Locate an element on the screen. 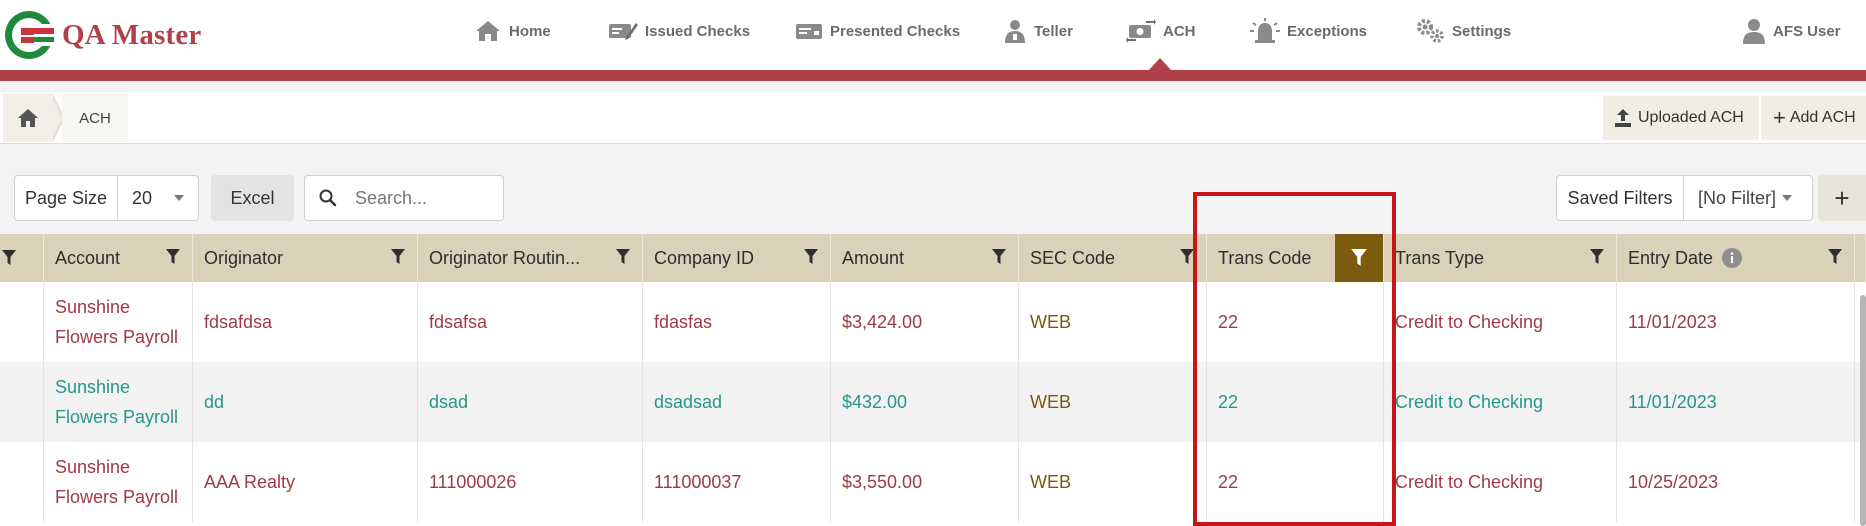 Image resolution: width=1866 pixels, height=526 pixels. page-size-control: Page Size 20 is located at coordinates (106, 198).